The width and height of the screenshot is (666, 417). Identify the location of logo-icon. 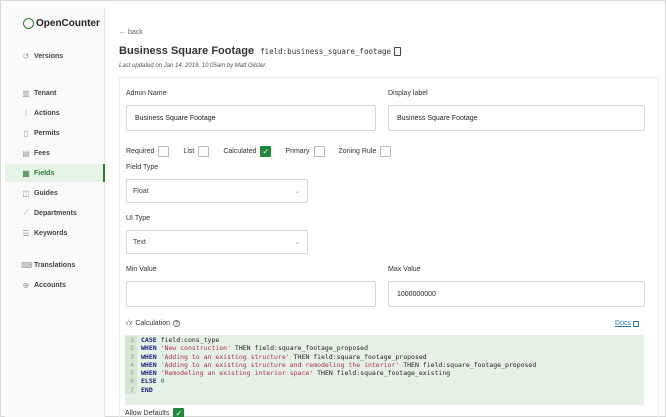
(28, 23).